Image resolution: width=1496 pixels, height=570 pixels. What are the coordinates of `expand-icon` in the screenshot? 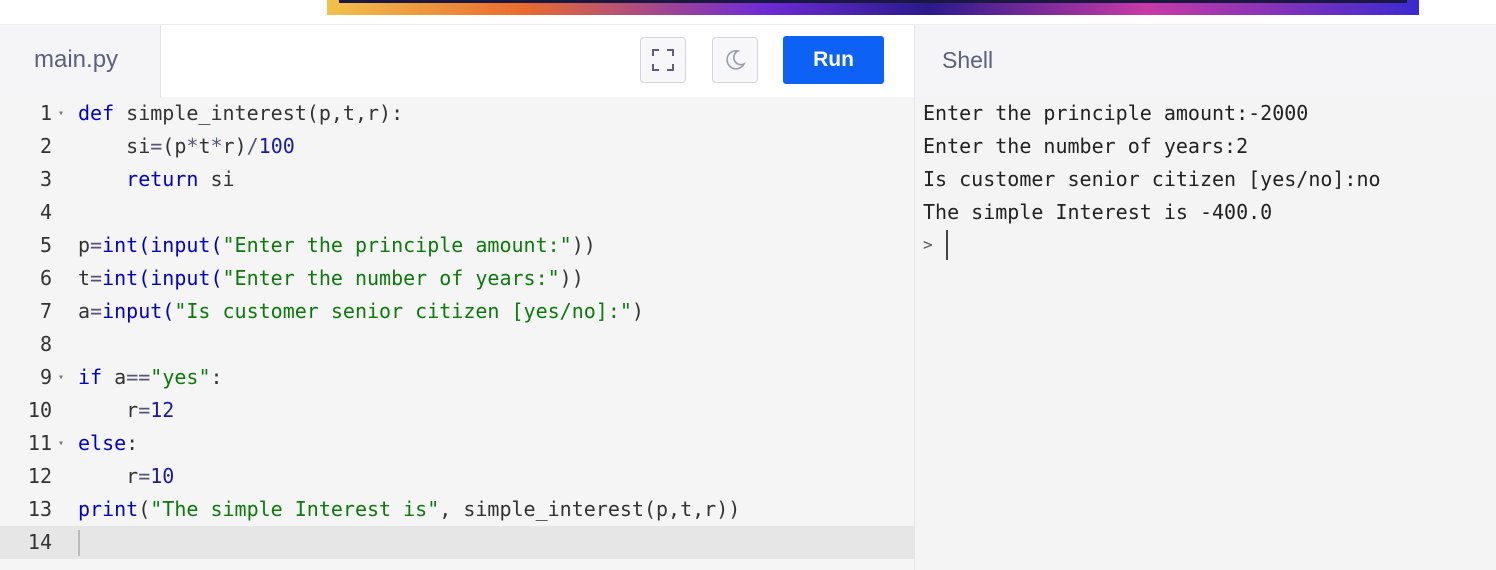 It's located at (663, 60).